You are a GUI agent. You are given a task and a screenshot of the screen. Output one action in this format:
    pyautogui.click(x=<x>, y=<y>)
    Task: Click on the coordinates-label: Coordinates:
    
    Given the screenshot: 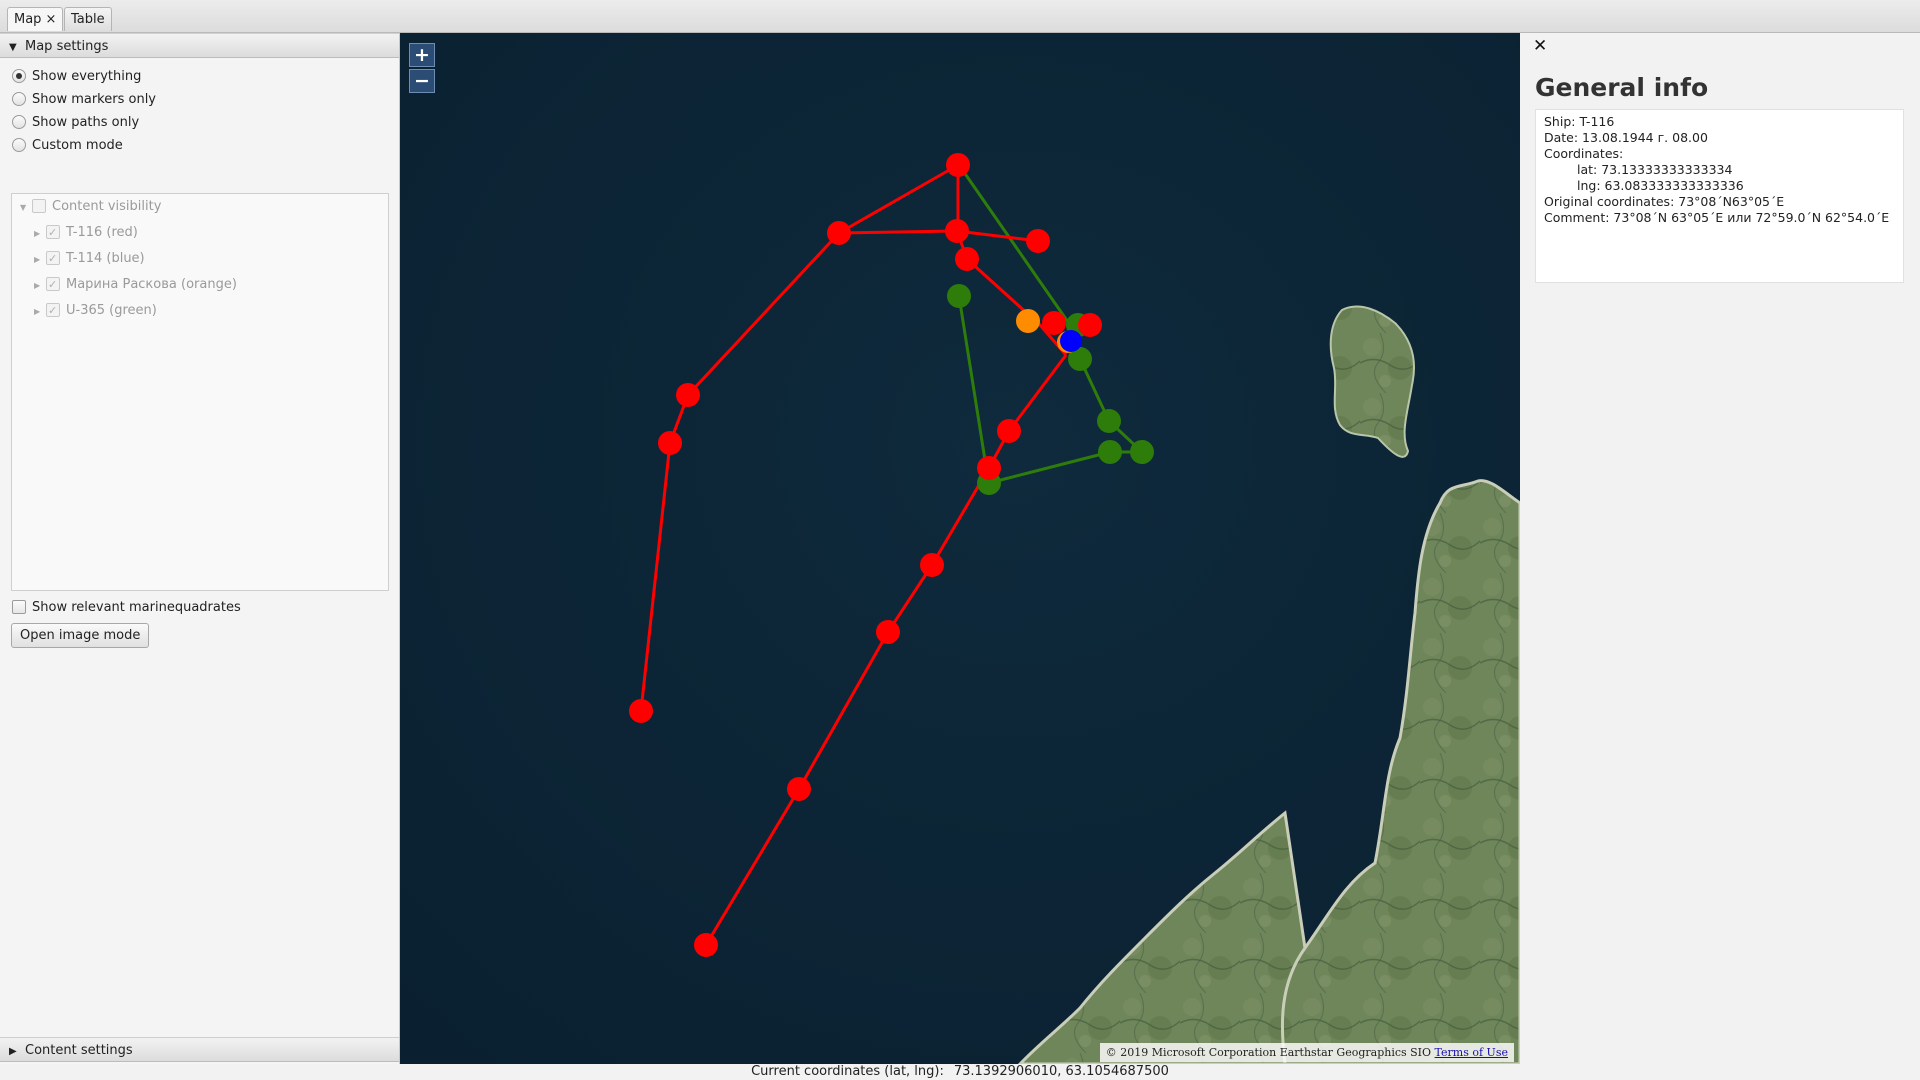 What is the action you would take?
    pyautogui.click(x=1584, y=153)
    